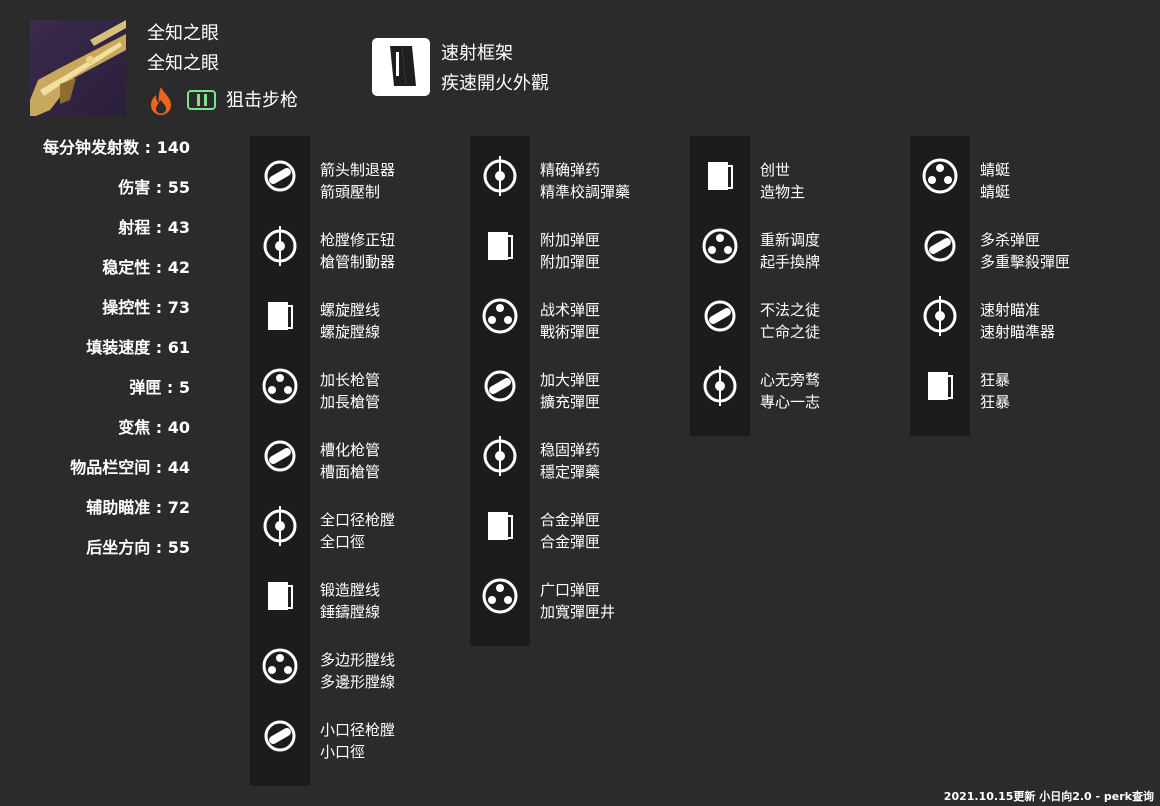  Describe the element at coordinates (280, 386) in the screenshot. I see `extended-barrel-icon` at that location.